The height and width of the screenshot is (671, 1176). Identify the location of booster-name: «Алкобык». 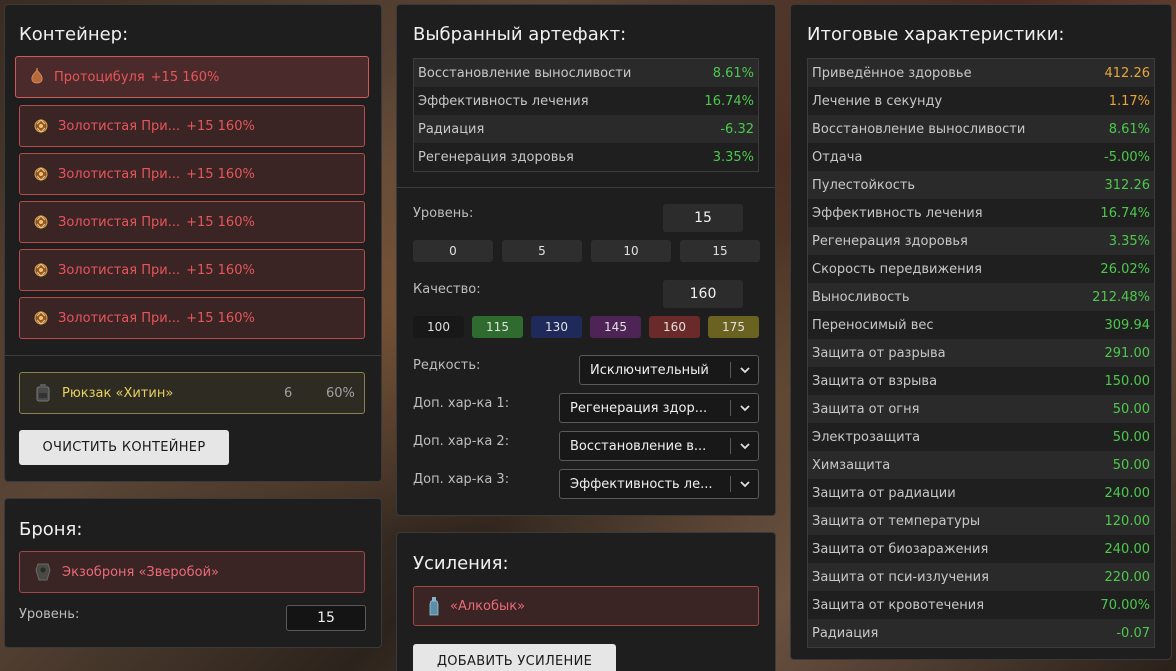
(488, 606).